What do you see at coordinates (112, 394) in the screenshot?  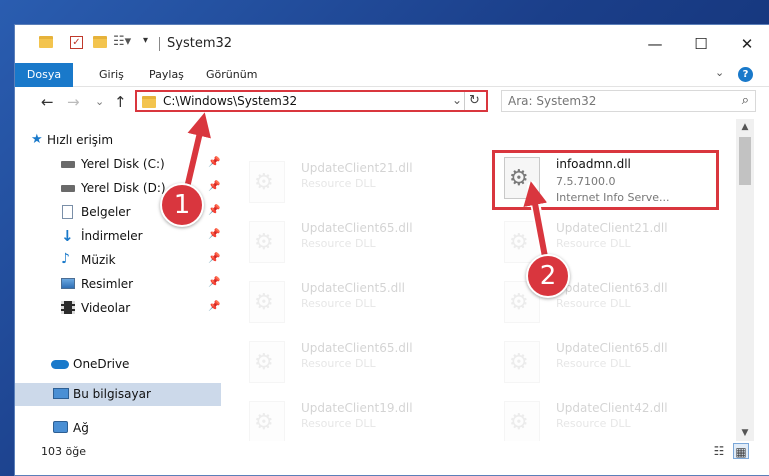 I see `sidebar-item-label: Bu bilgisayar` at bounding box center [112, 394].